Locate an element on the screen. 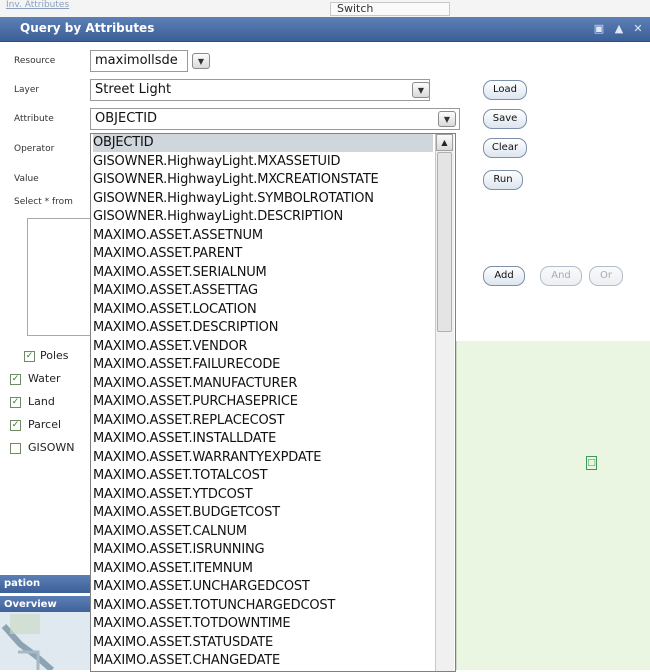 This screenshot has width=650, height=672. attribute-option: GISOWNER.HighwayLight.MXASSETUID is located at coordinates (263, 162).